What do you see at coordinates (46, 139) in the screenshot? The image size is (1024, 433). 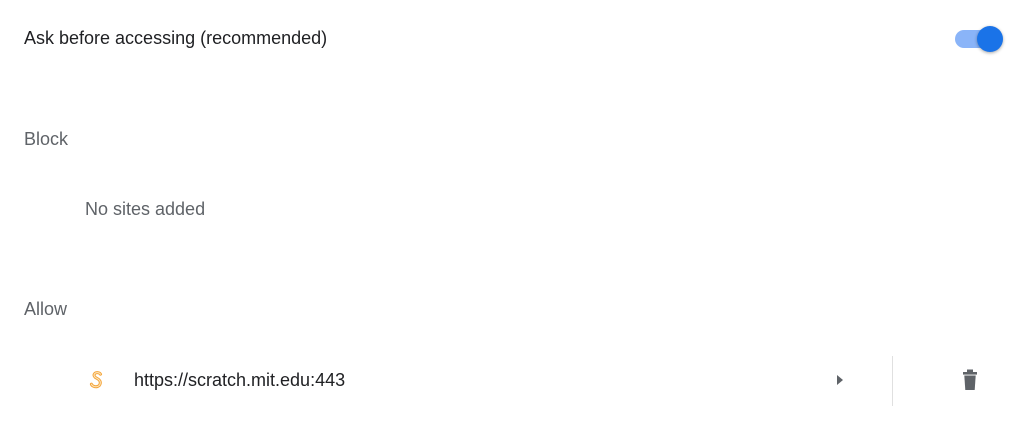 I see `block-section-heading: Block` at bounding box center [46, 139].